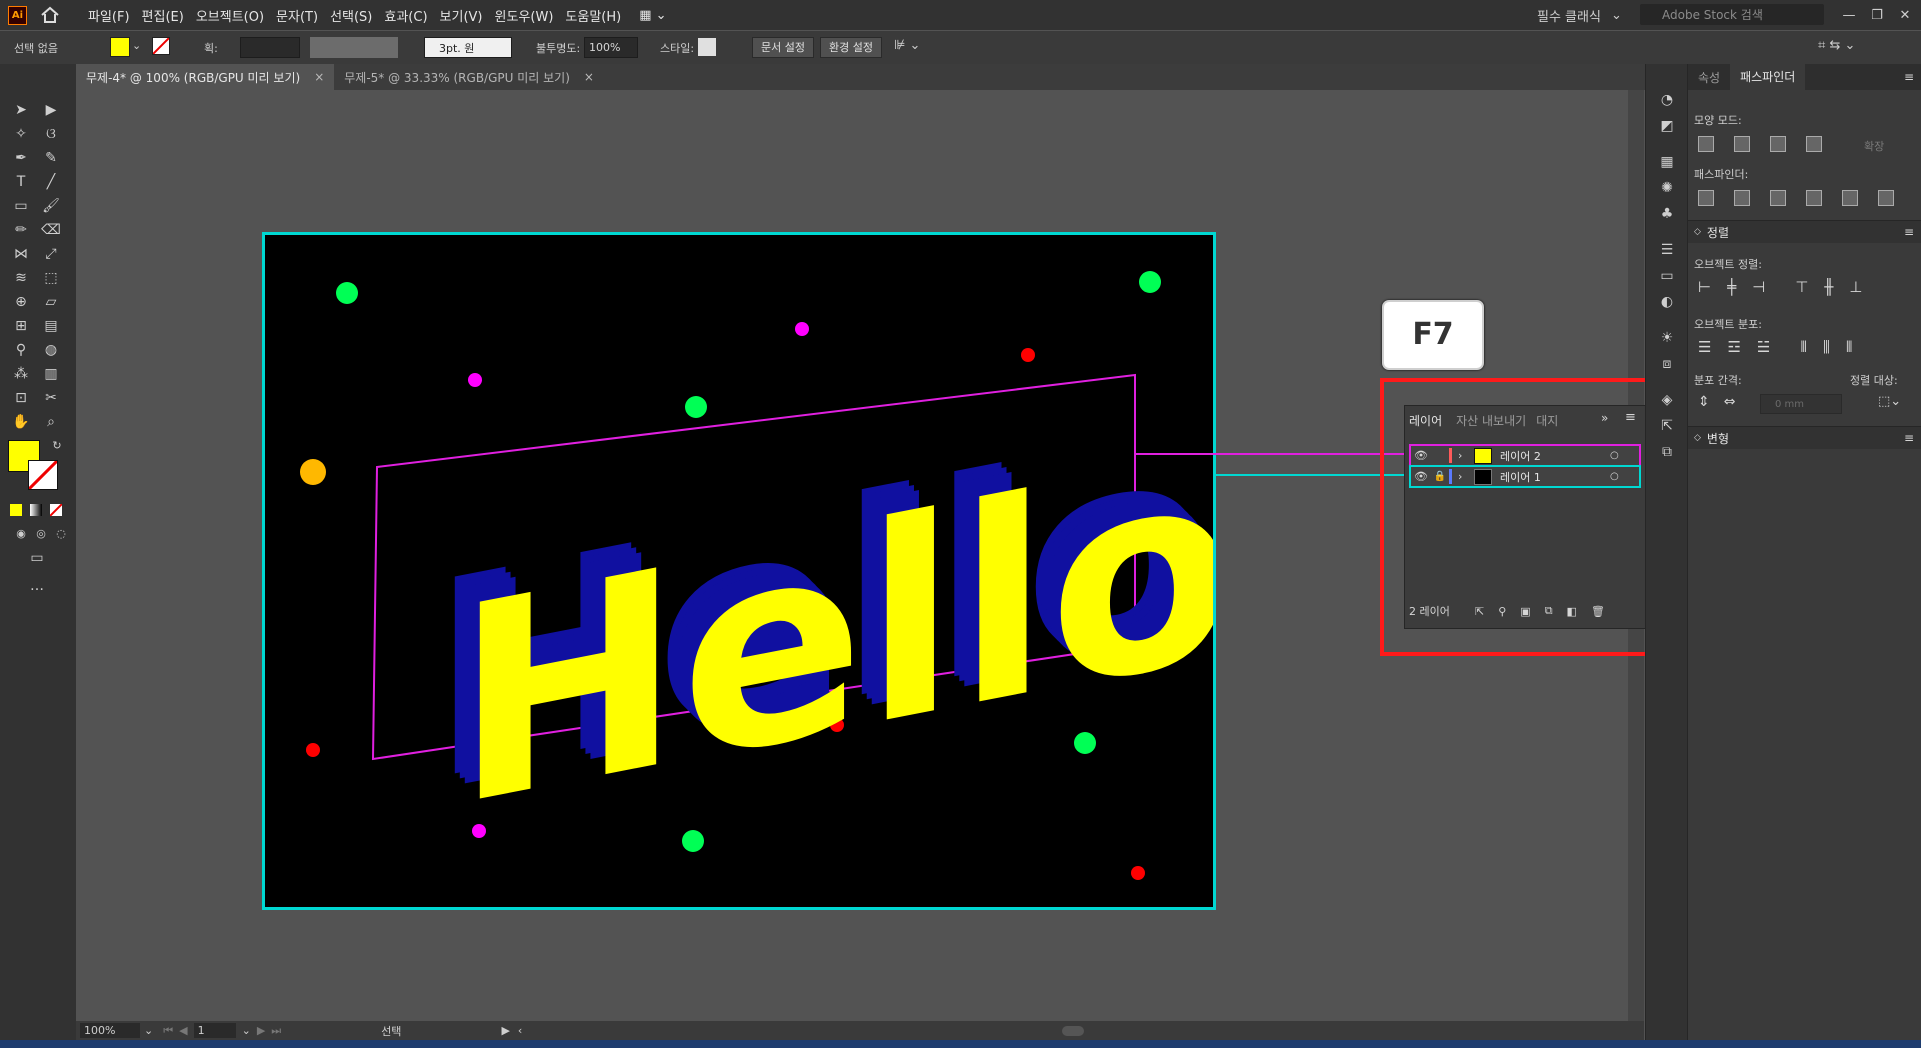  I want to click on minus-back-icon, so click(1886, 198).